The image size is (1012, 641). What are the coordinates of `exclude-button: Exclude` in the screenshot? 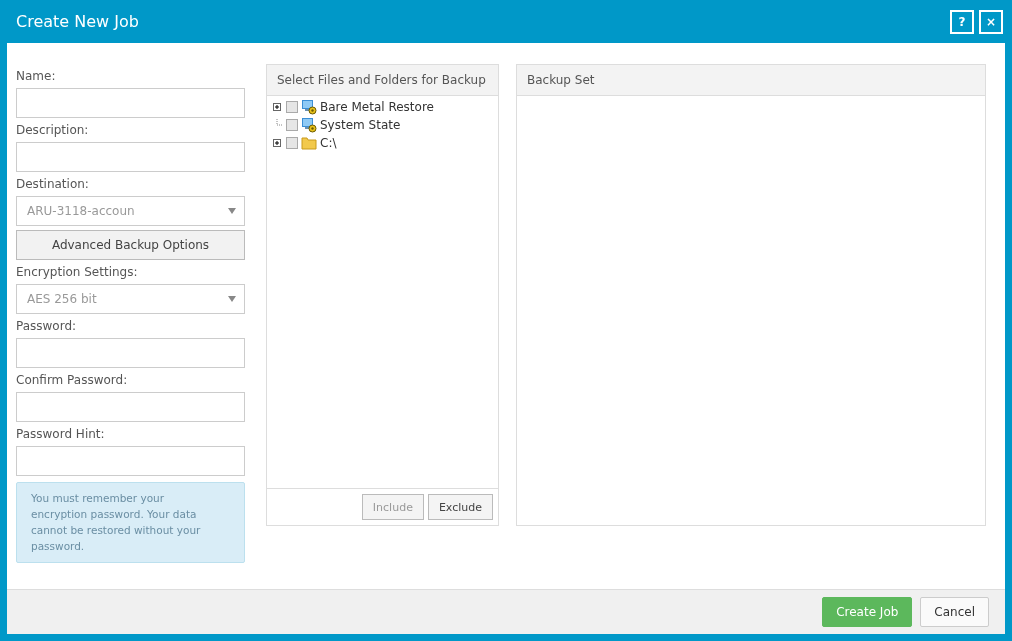 It's located at (460, 507).